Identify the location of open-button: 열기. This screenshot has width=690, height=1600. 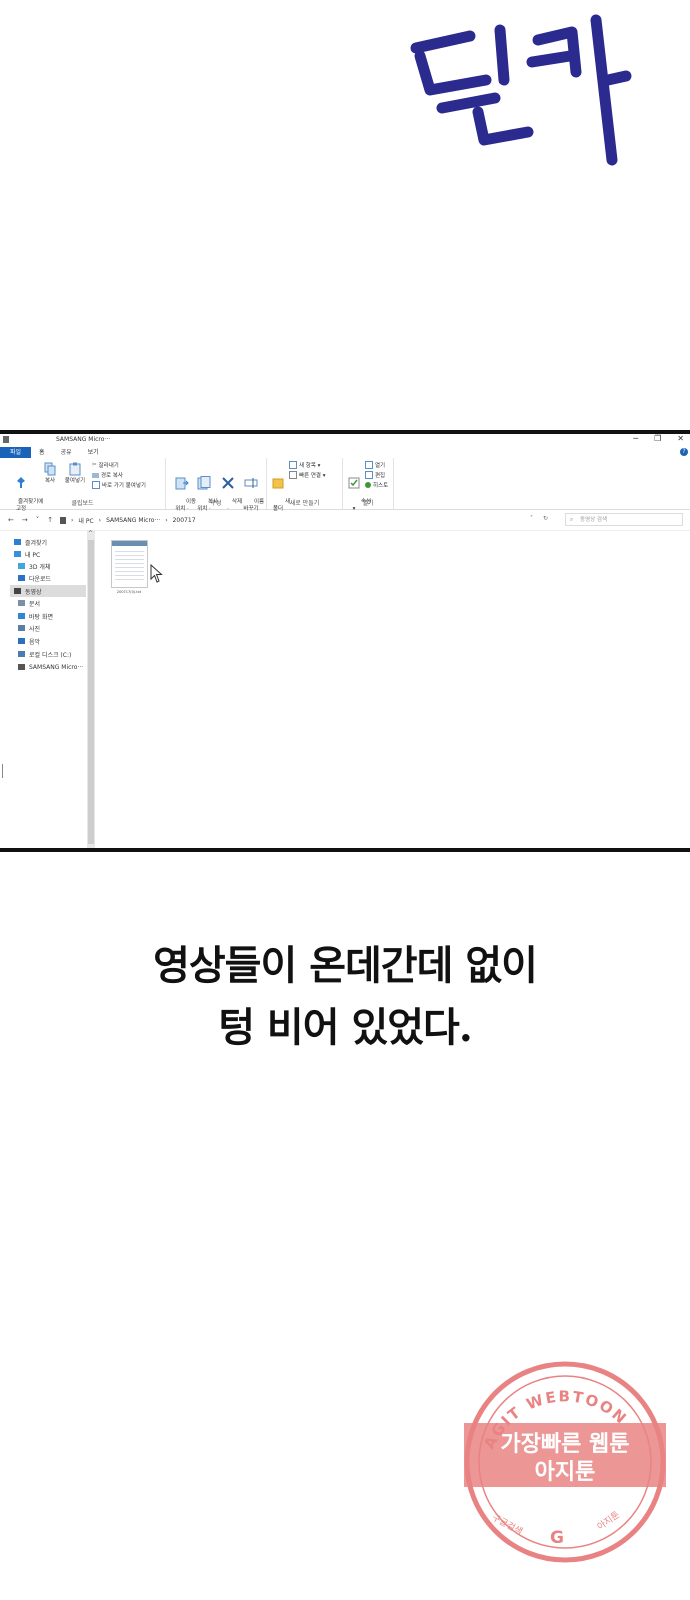
(375, 465).